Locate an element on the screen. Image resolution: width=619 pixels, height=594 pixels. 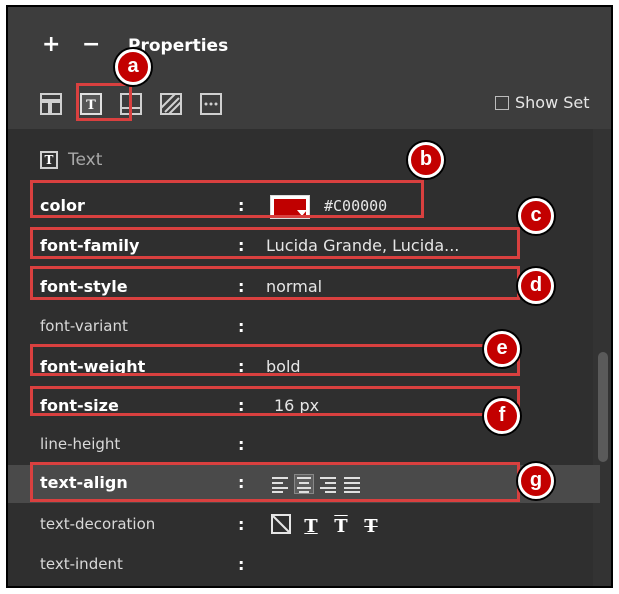
annotation-marker-b: b is located at coordinates (426, 160).